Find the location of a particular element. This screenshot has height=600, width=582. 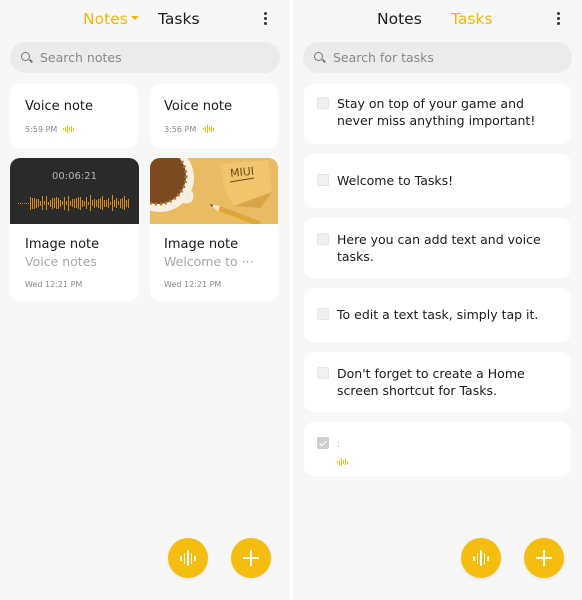

task-item: Here you can add text and voice tasks. is located at coordinates (437, 248).